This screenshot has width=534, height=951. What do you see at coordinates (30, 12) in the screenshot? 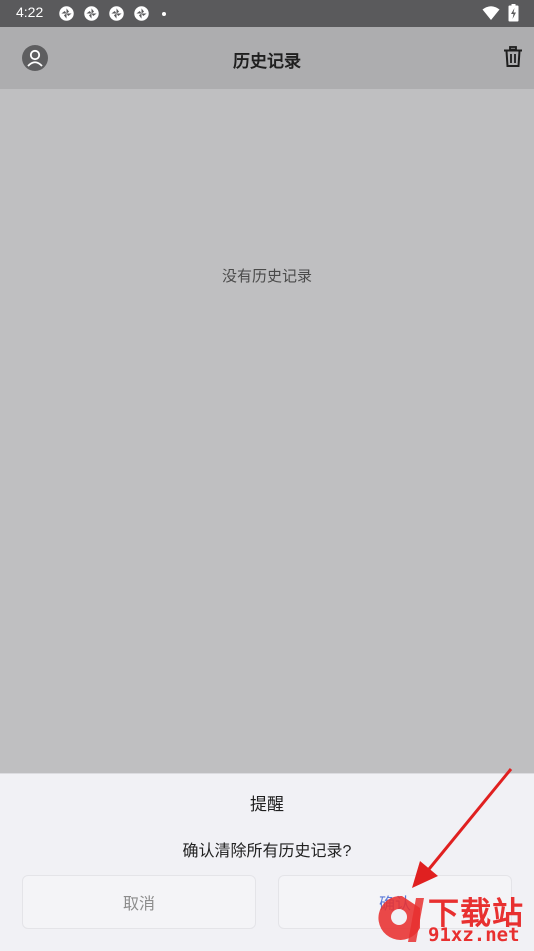
I see `status-time: 4:22` at bounding box center [30, 12].